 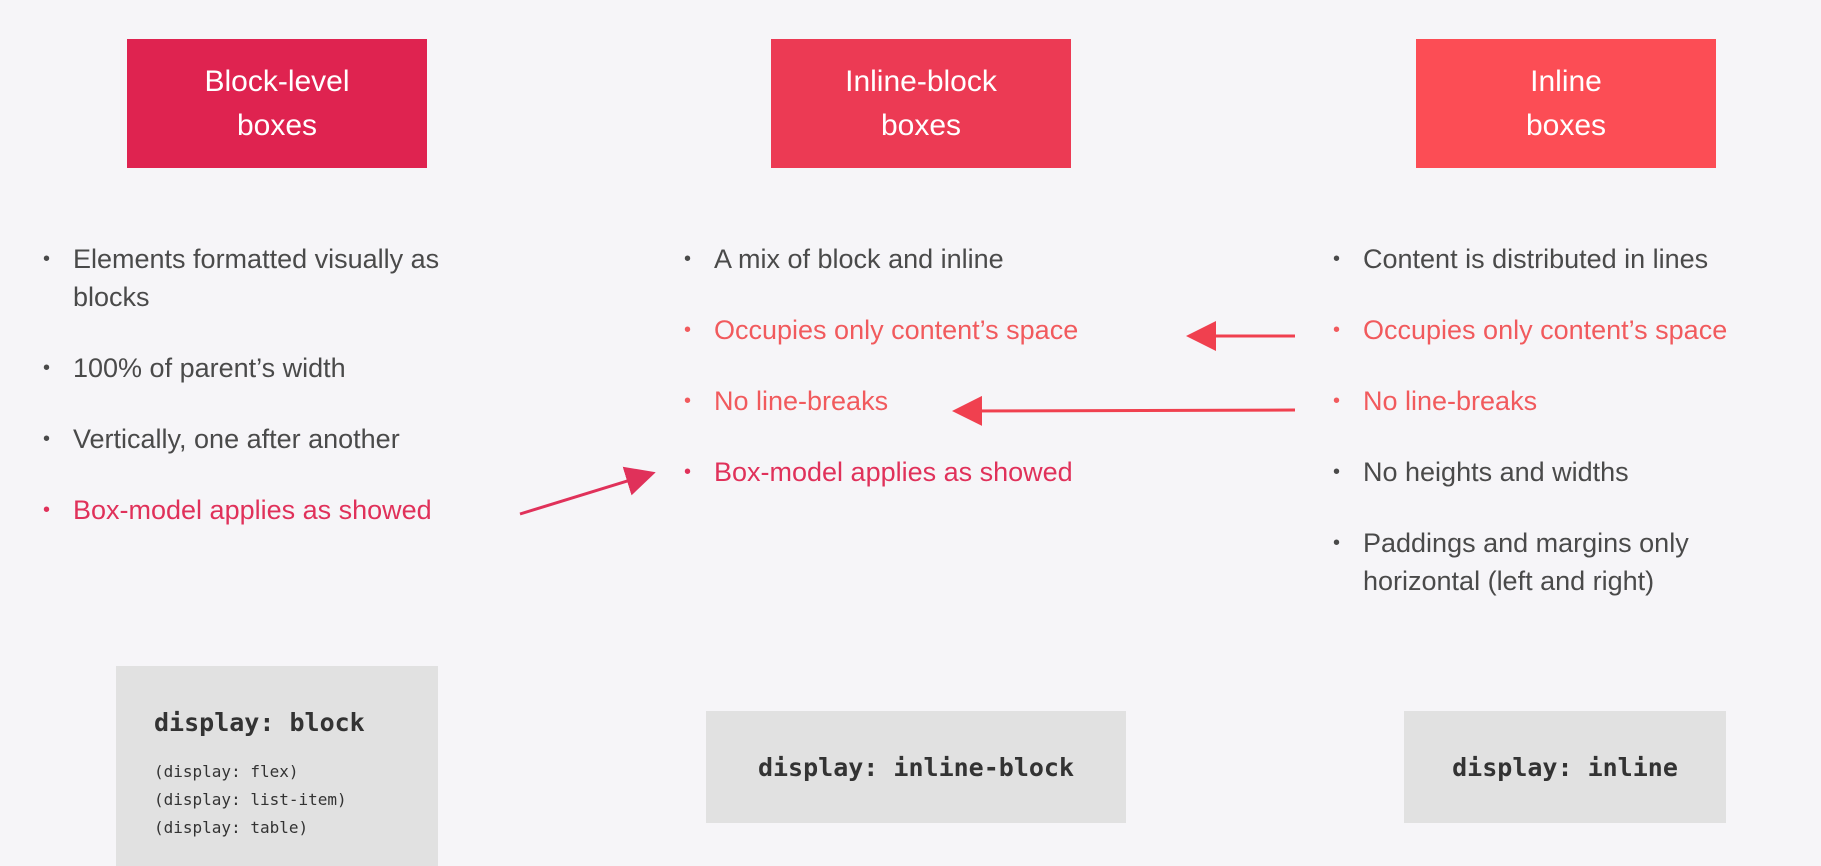 I want to click on arrow-to-inline-block-no-line-breaks, so click(x=1124, y=410).